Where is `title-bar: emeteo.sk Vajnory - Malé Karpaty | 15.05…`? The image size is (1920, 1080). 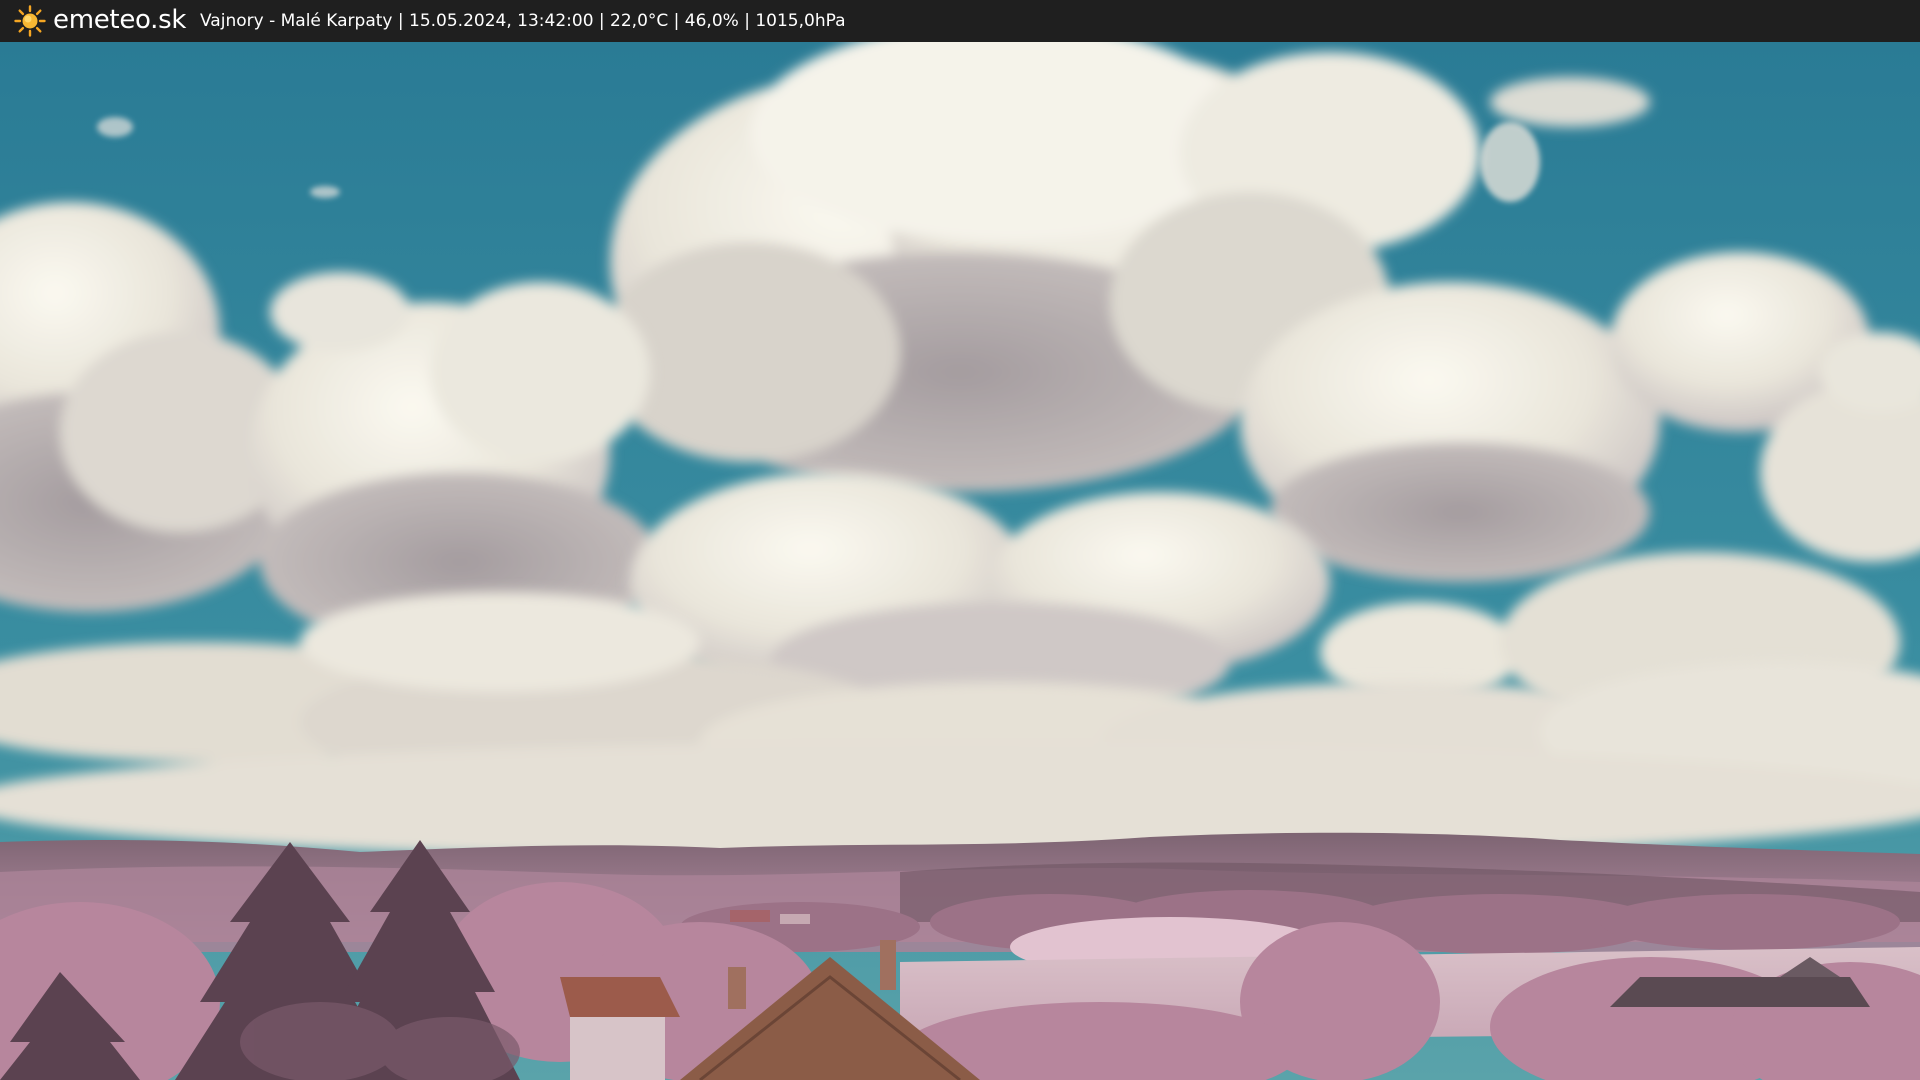 title-bar: emeteo.sk Vajnory - Malé Karpaty | 15.05… is located at coordinates (960, 21).